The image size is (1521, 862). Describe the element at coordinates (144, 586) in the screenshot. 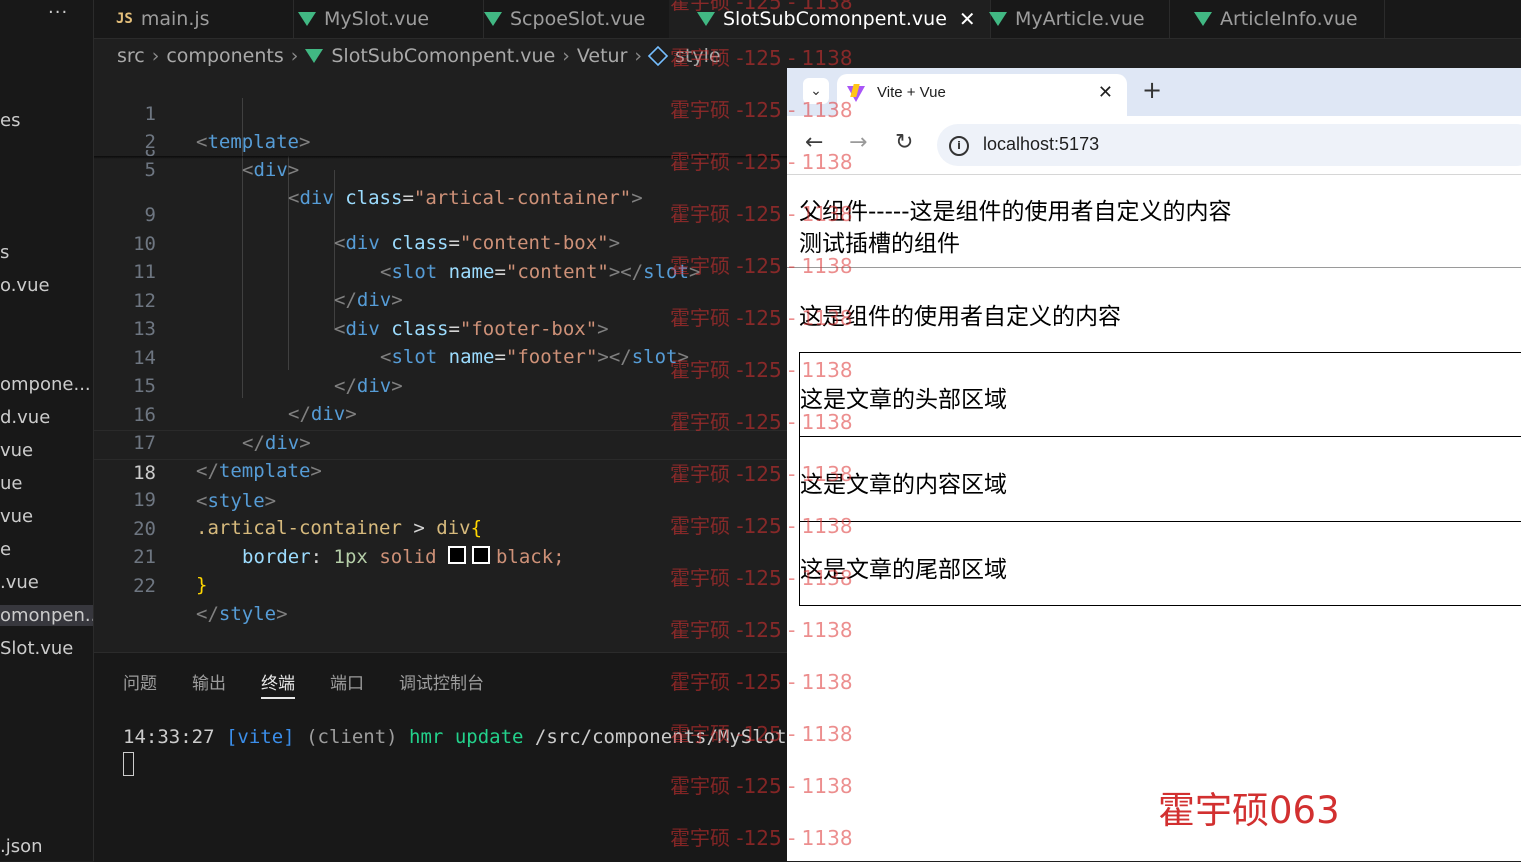

I see `line-number: 22` at that location.